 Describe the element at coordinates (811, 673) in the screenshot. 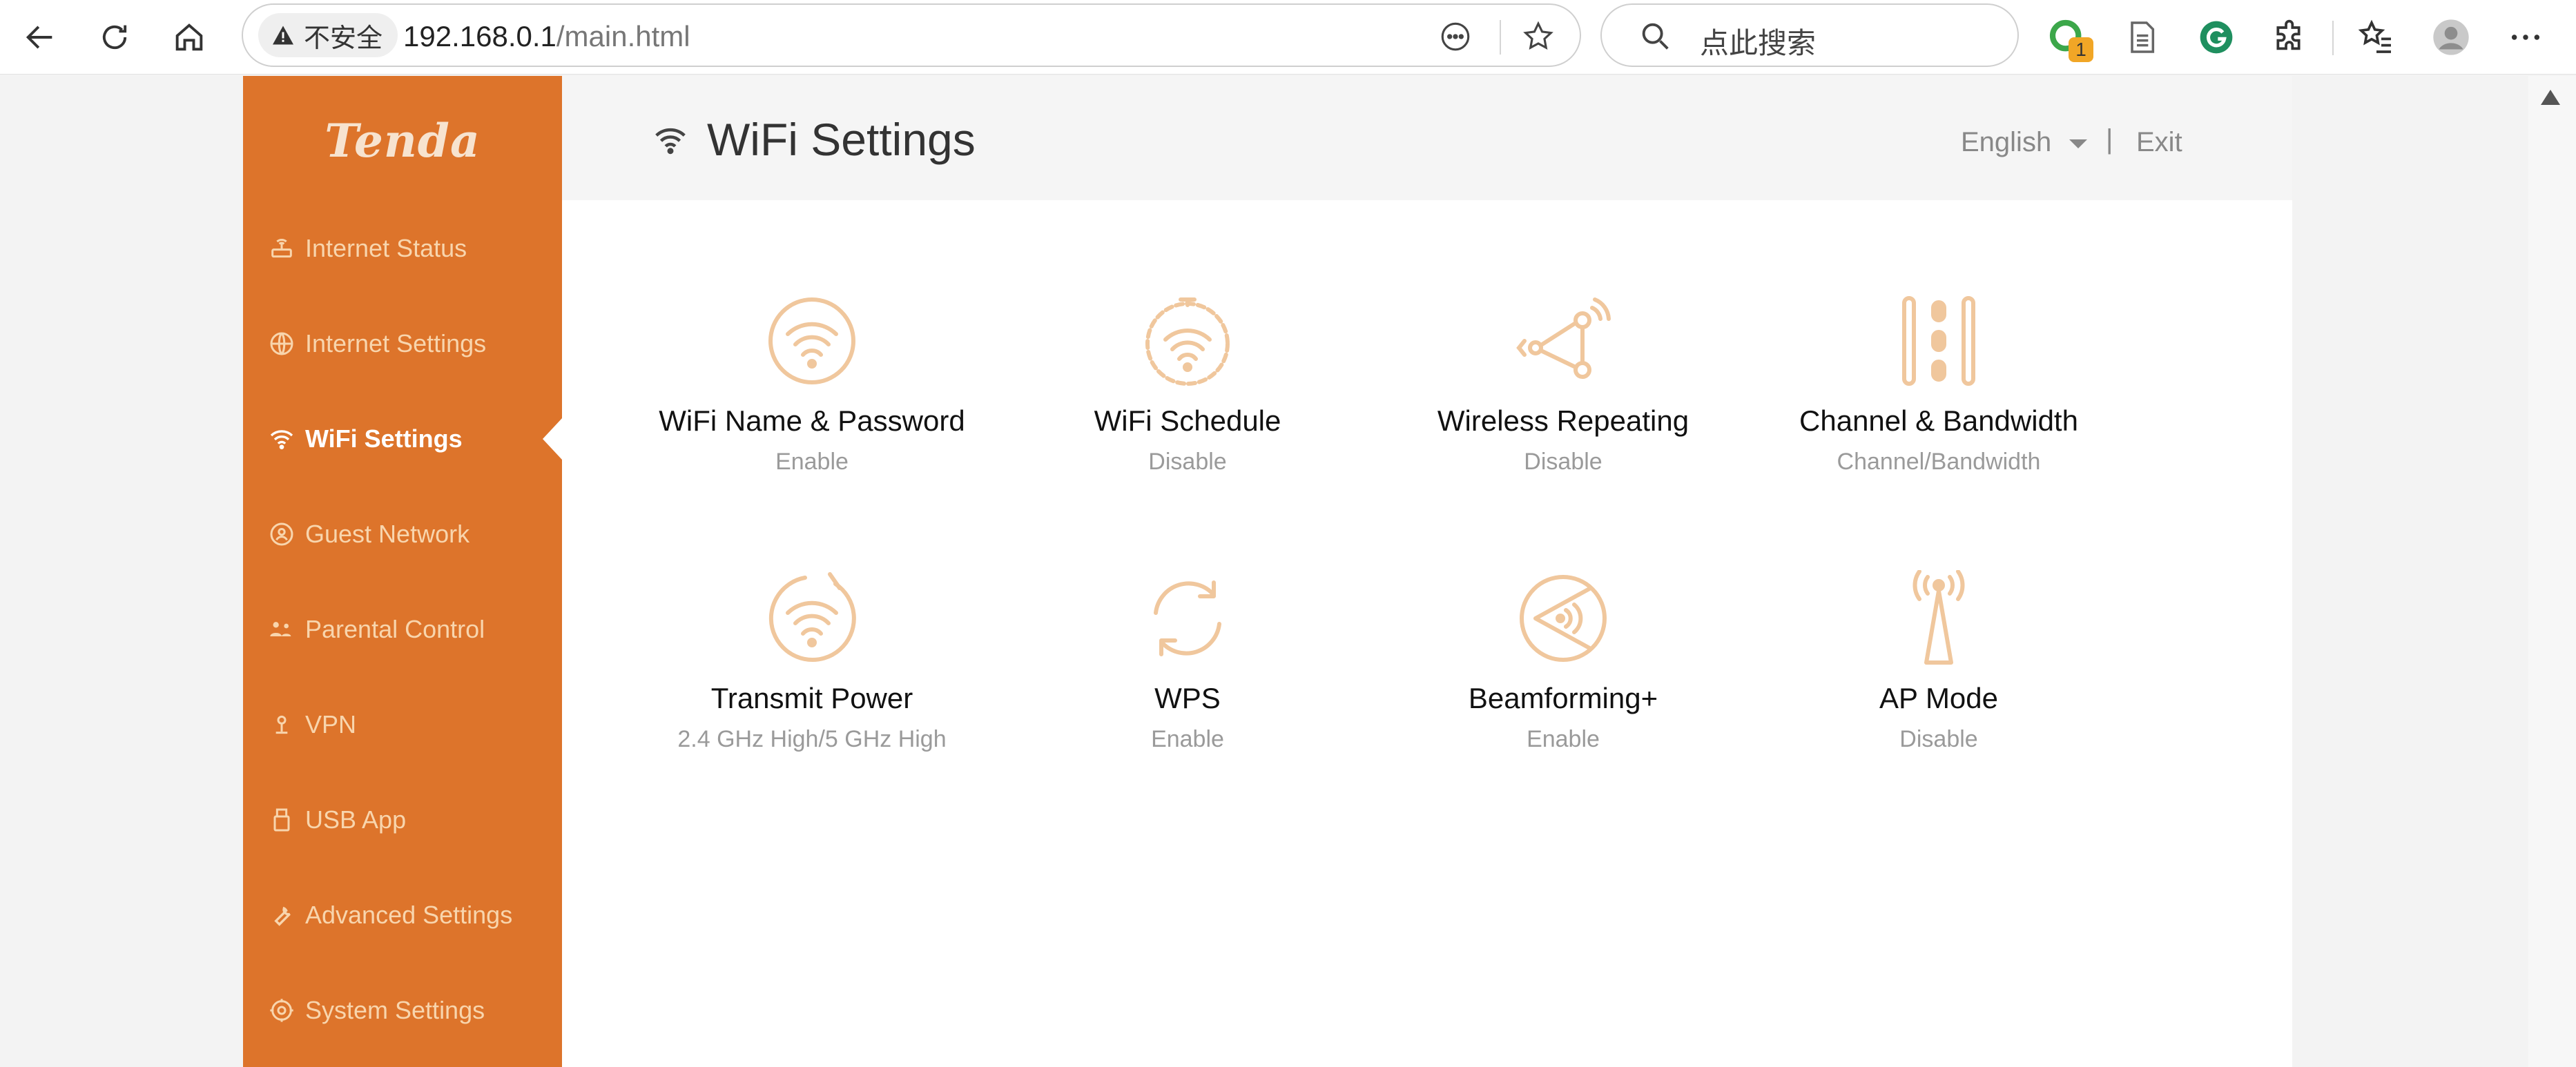

I see `card-transmit-power: Transmit Power 2.4 GHz High/5 GHz High` at that location.